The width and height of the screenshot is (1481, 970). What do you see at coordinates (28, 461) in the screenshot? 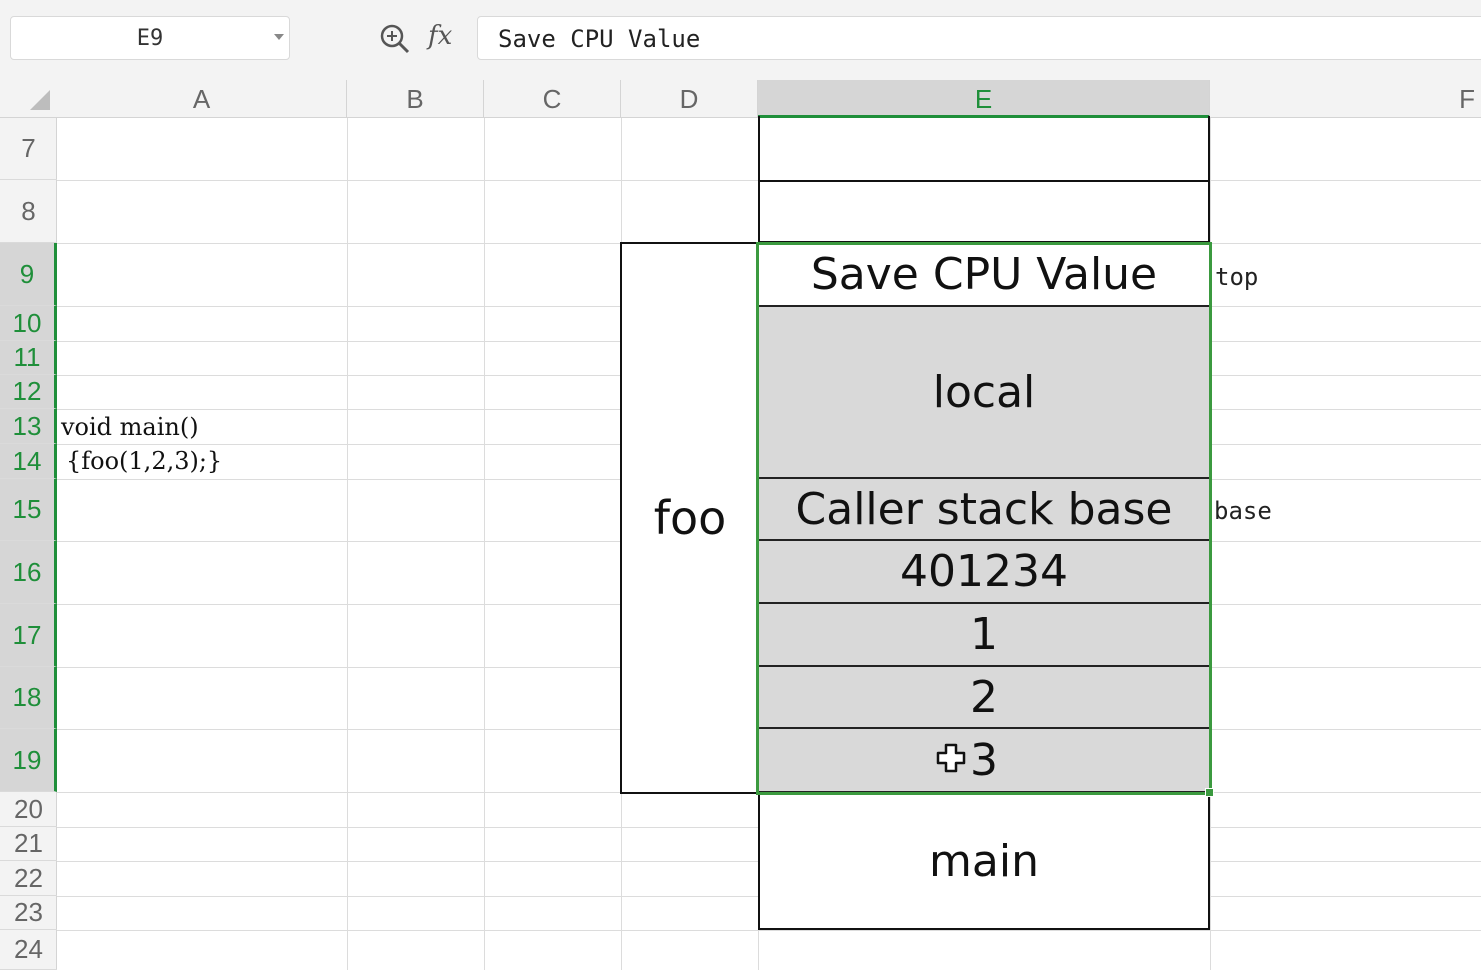
I see `row-header: 14` at bounding box center [28, 461].